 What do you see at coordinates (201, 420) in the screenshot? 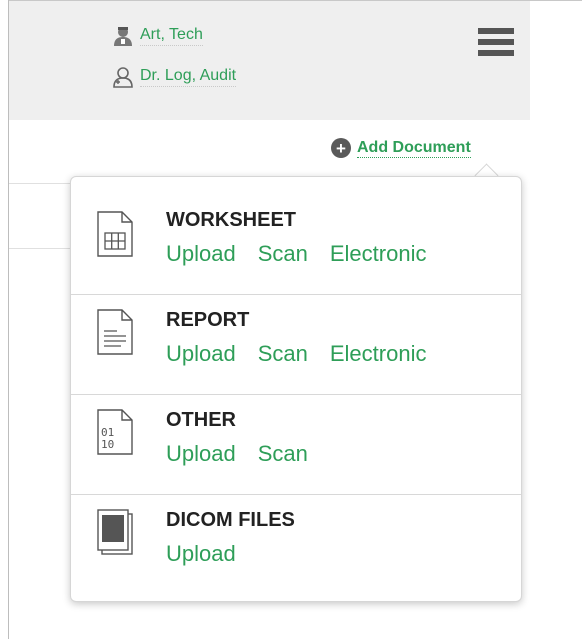
I see `doc-type-title: OTHER` at bounding box center [201, 420].